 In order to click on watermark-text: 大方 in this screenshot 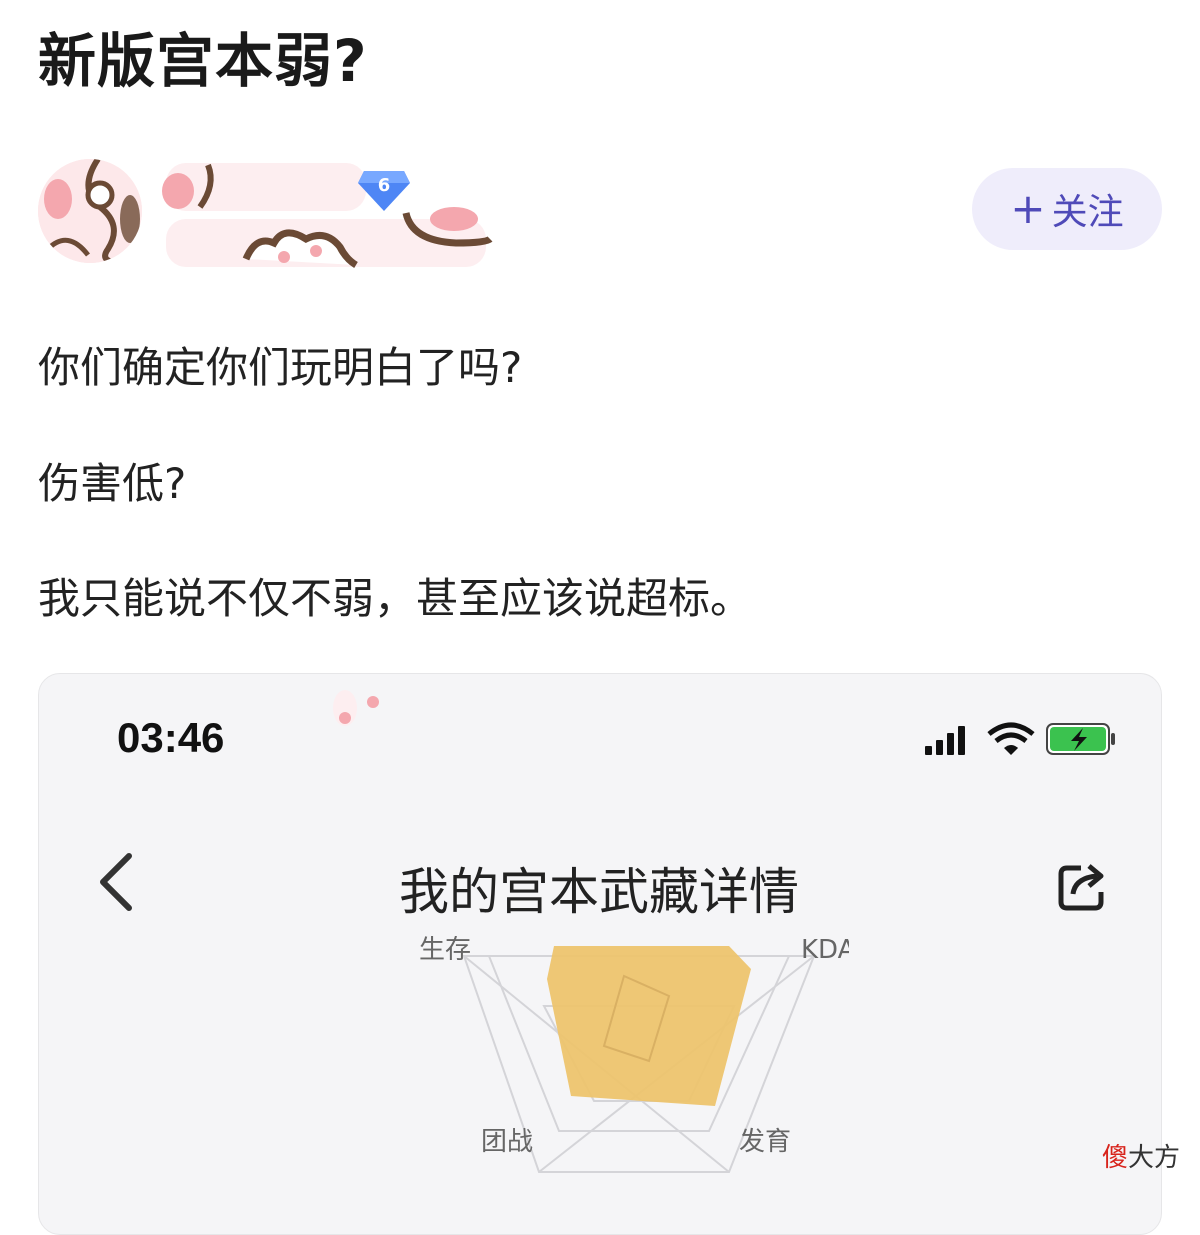, I will do `click(1153, 1158)`.